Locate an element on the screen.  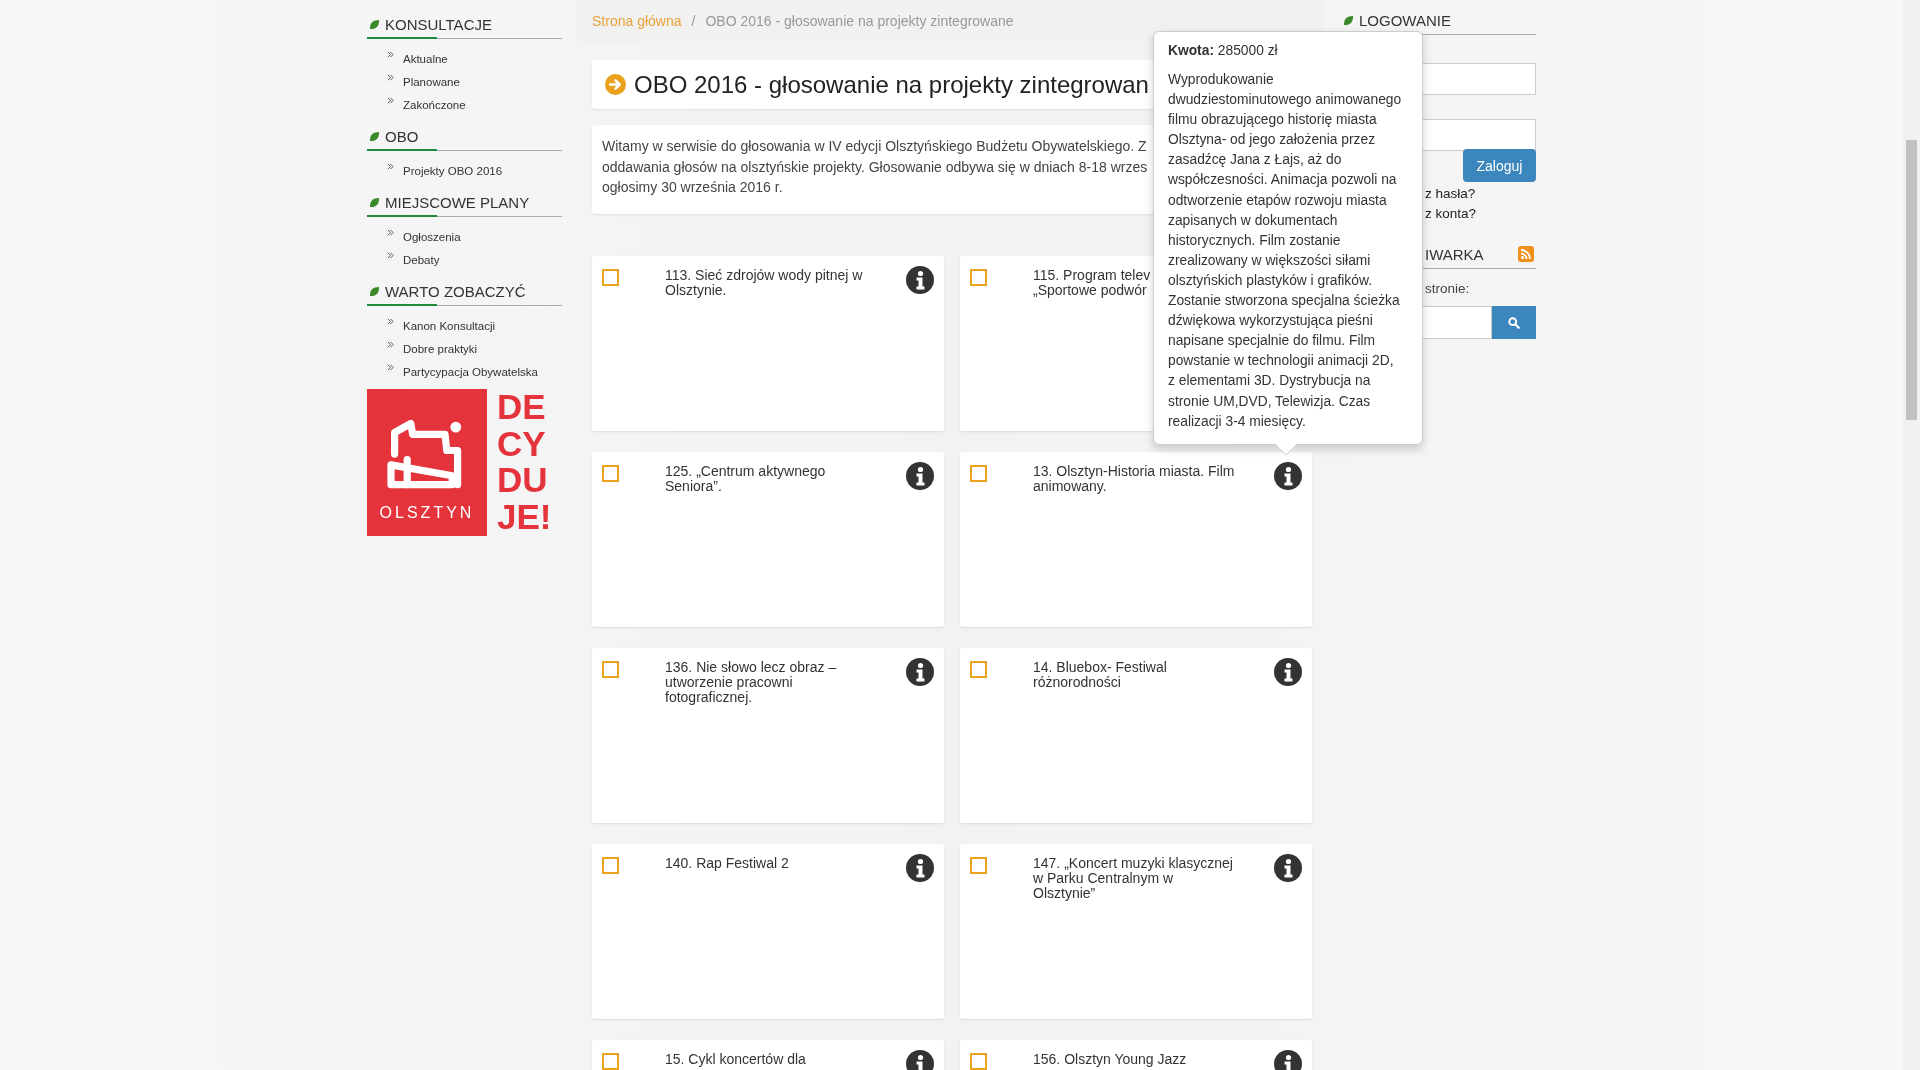
login-button: Zaloguj is located at coordinates (1499, 165).